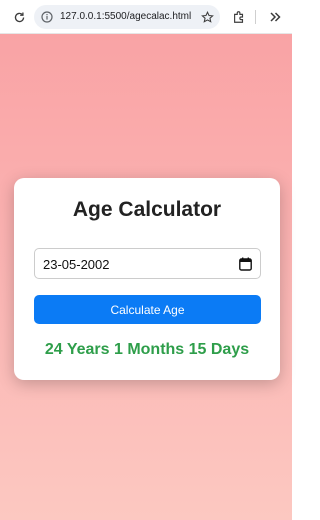 The width and height of the screenshot is (320, 520). What do you see at coordinates (147, 349) in the screenshot?
I see `age-result: 24 Years 1 Months 15 Days` at bounding box center [147, 349].